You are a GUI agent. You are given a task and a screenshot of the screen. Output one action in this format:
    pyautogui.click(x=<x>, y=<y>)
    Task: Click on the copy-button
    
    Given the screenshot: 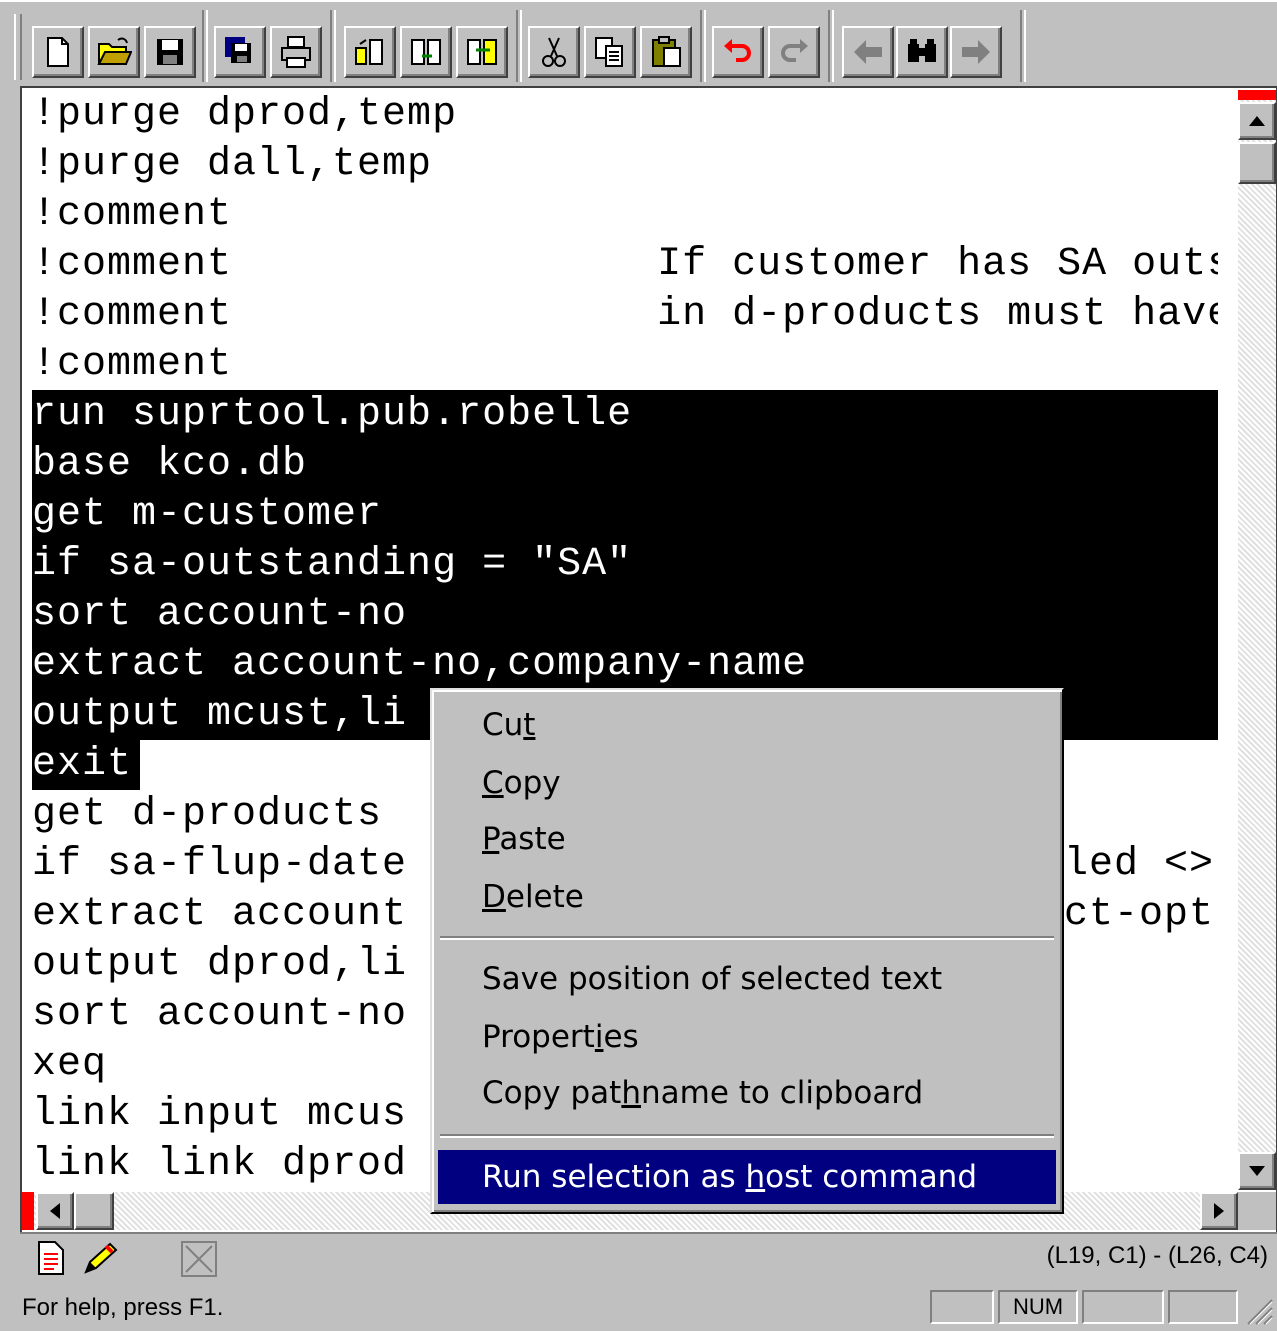 What is the action you would take?
    pyautogui.click(x=610, y=52)
    